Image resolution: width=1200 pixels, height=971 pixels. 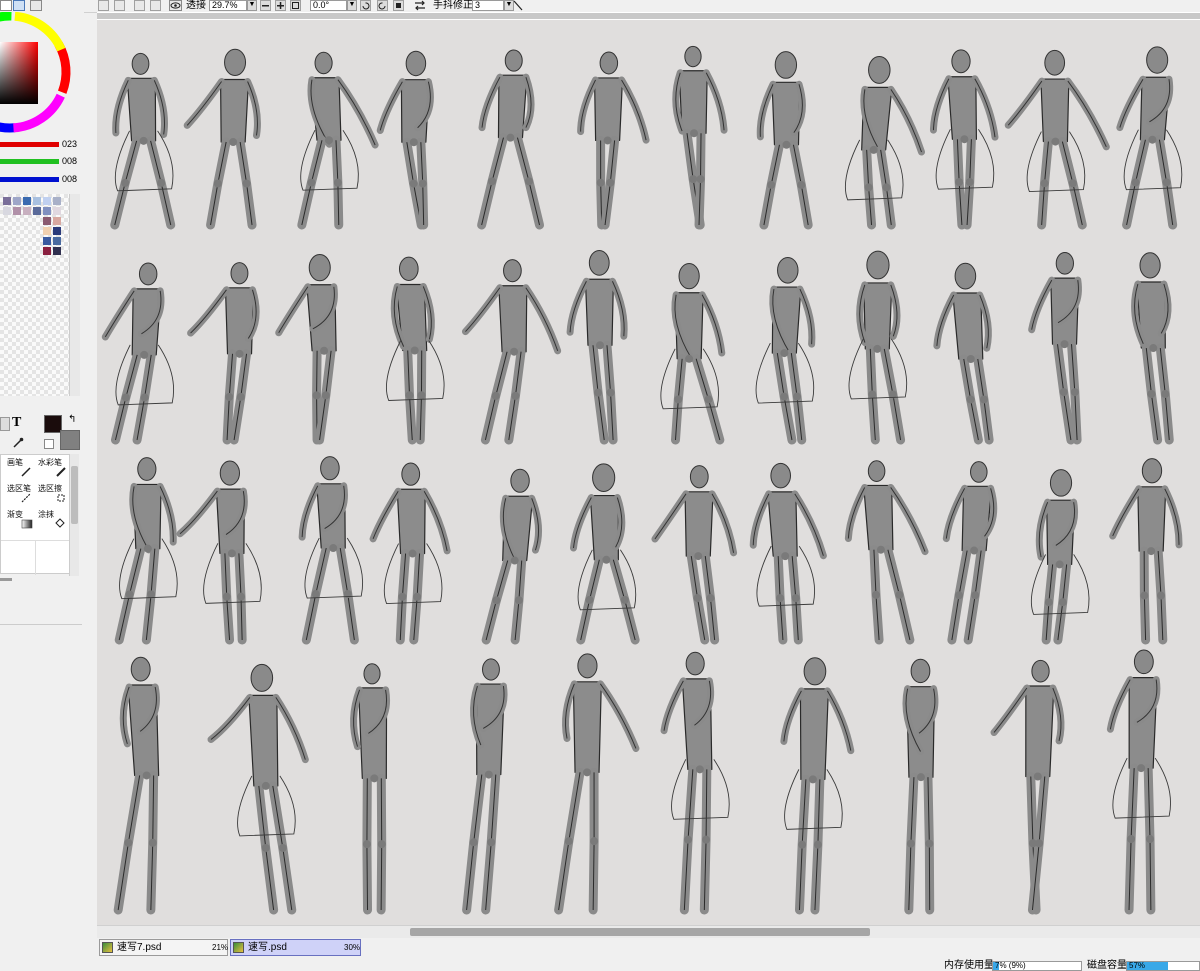 I want to click on swatch-tab-icon, so click(x=36, y=5).